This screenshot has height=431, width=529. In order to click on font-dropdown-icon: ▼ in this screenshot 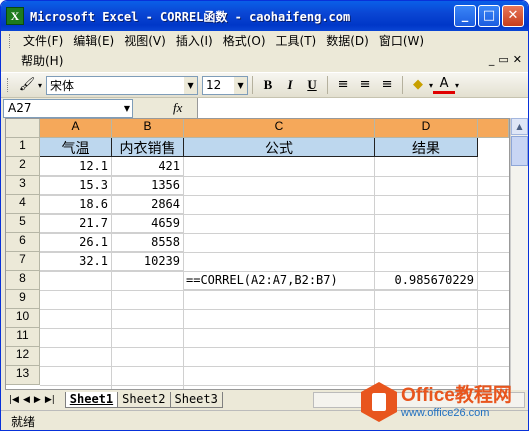, I will do `click(191, 85)`.